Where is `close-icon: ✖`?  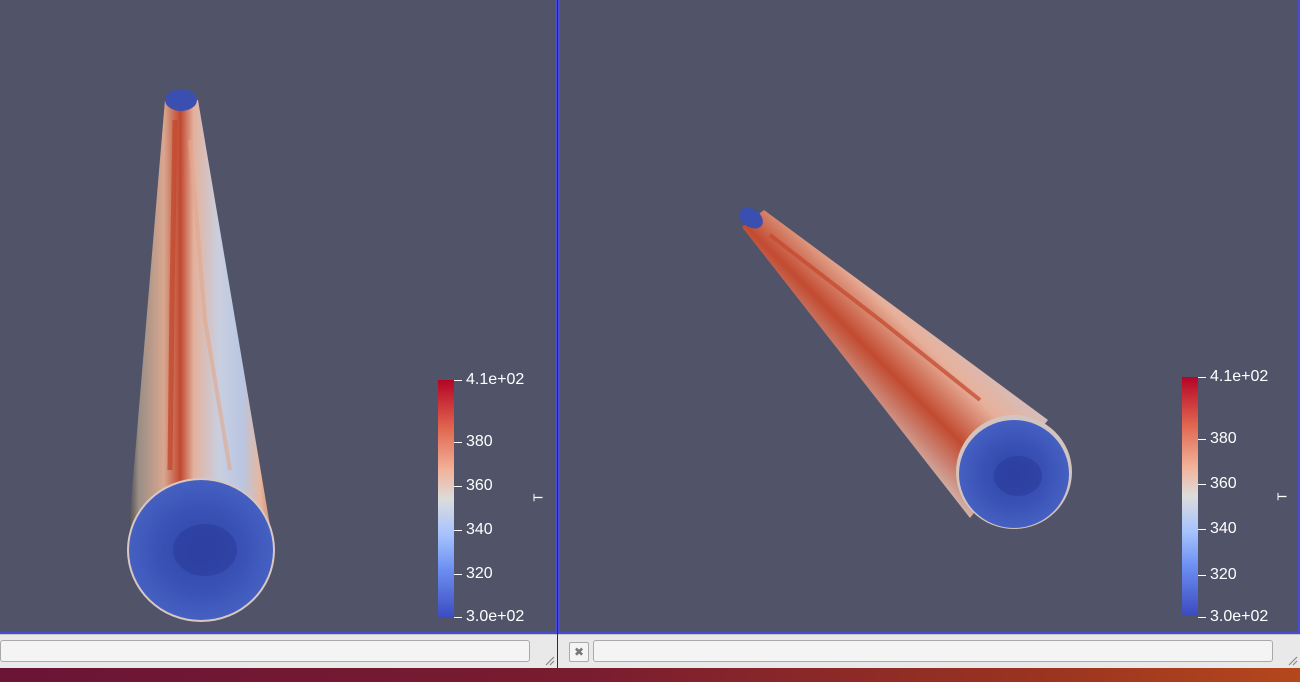 close-icon: ✖ is located at coordinates (579, 652).